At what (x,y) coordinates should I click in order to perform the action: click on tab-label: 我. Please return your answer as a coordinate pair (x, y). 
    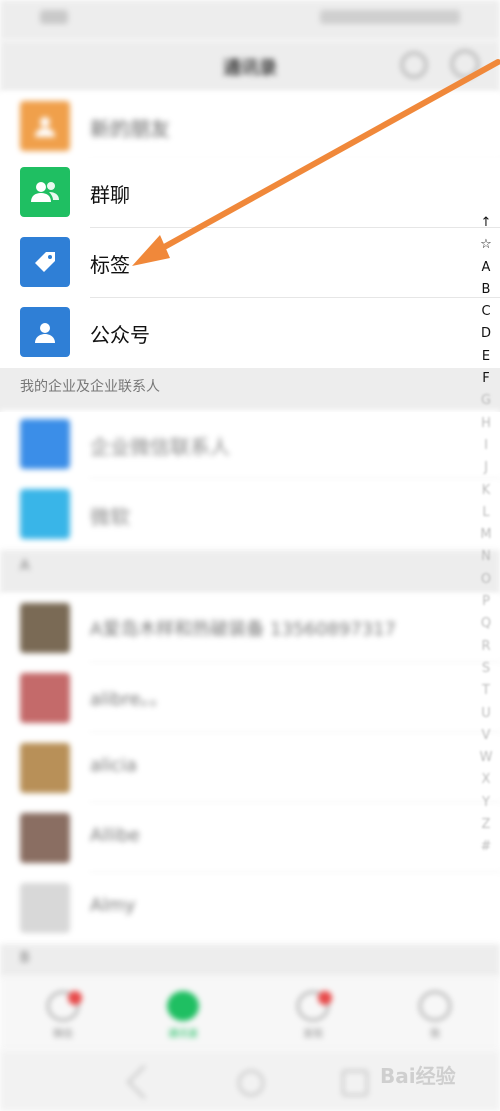
    Looking at the image, I should click on (435, 1034).